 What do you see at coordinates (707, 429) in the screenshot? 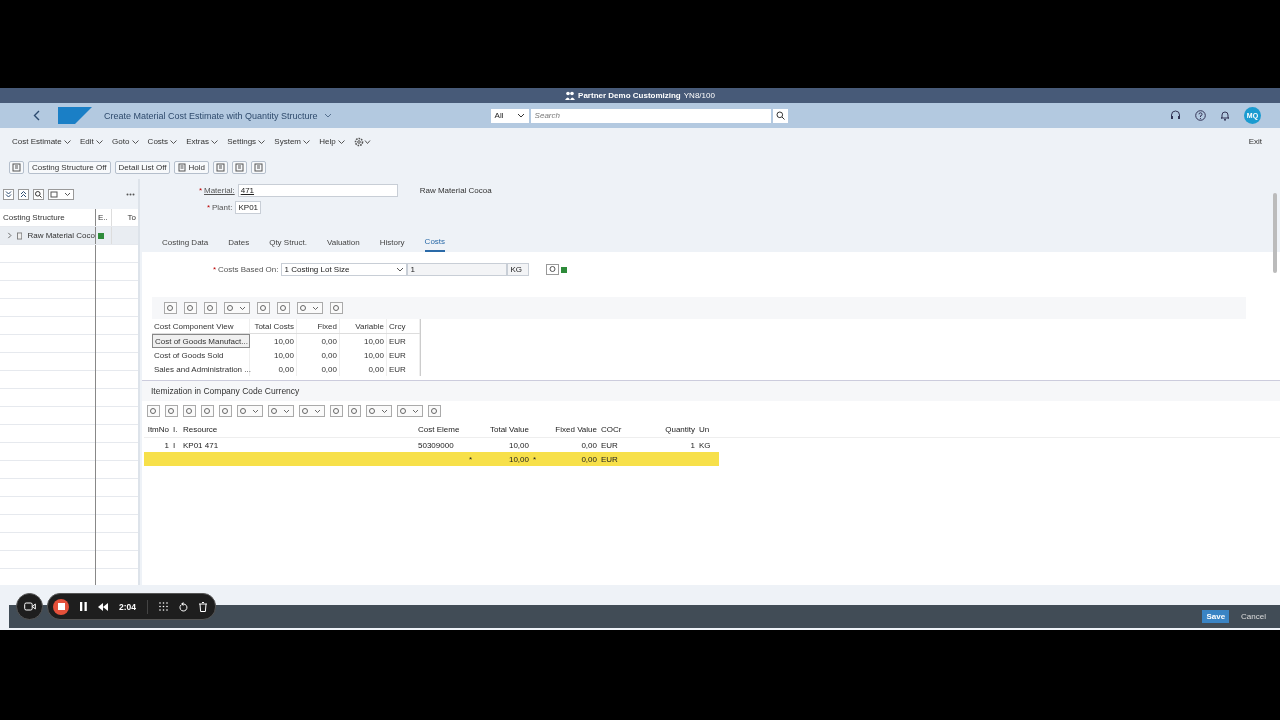
I see `column-header: Un` at bounding box center [707, 429].